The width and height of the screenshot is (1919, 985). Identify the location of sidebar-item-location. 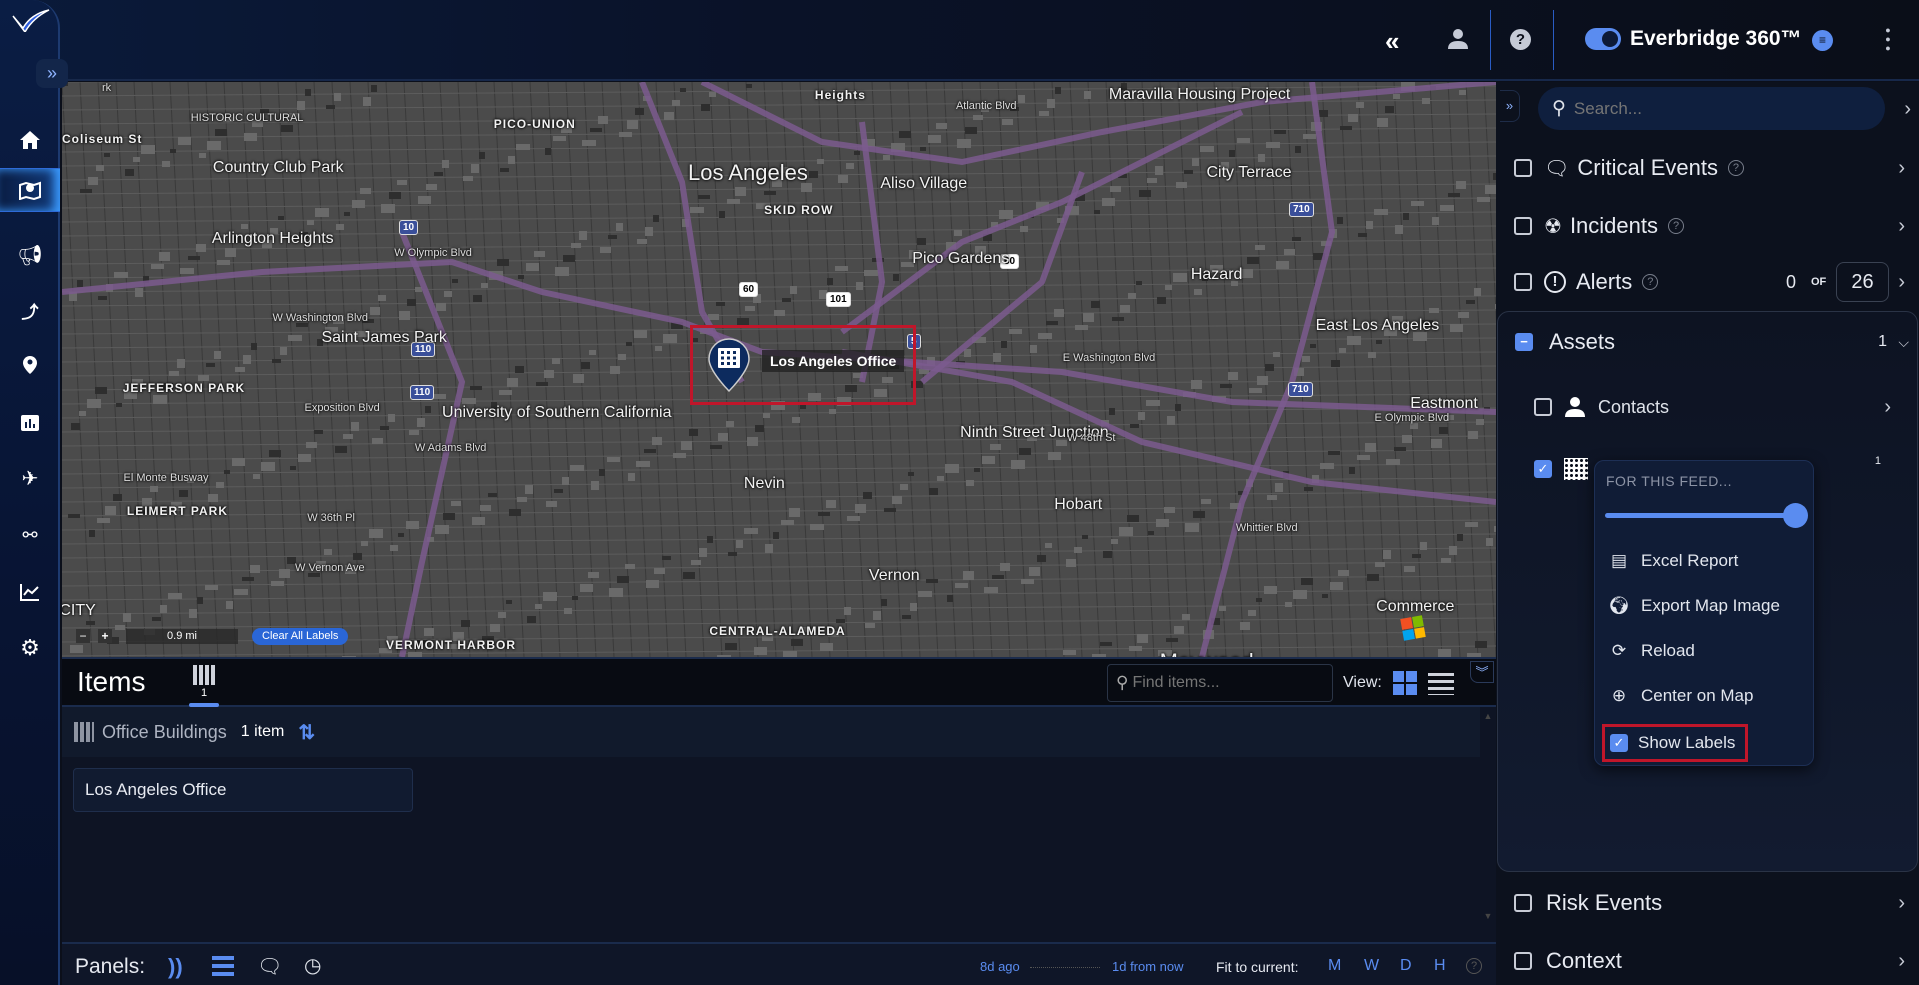
(30, 365).